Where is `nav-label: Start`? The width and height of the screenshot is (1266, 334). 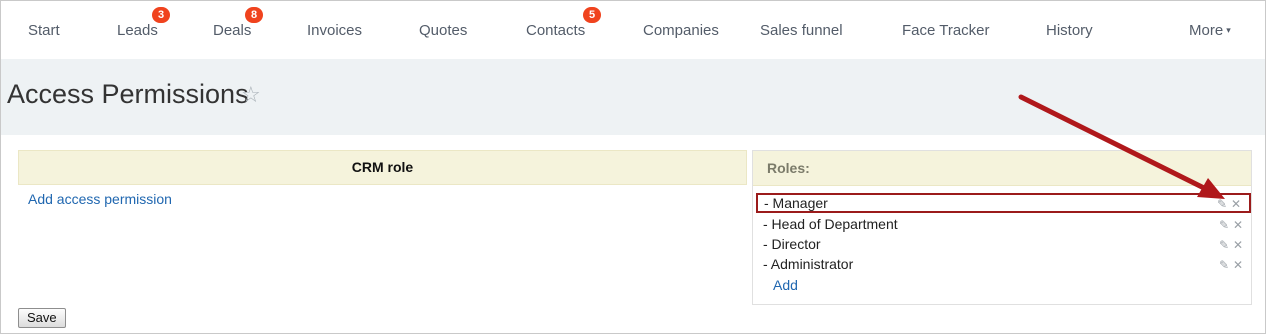
nav-label: Start is located at coordinates (44, 30).